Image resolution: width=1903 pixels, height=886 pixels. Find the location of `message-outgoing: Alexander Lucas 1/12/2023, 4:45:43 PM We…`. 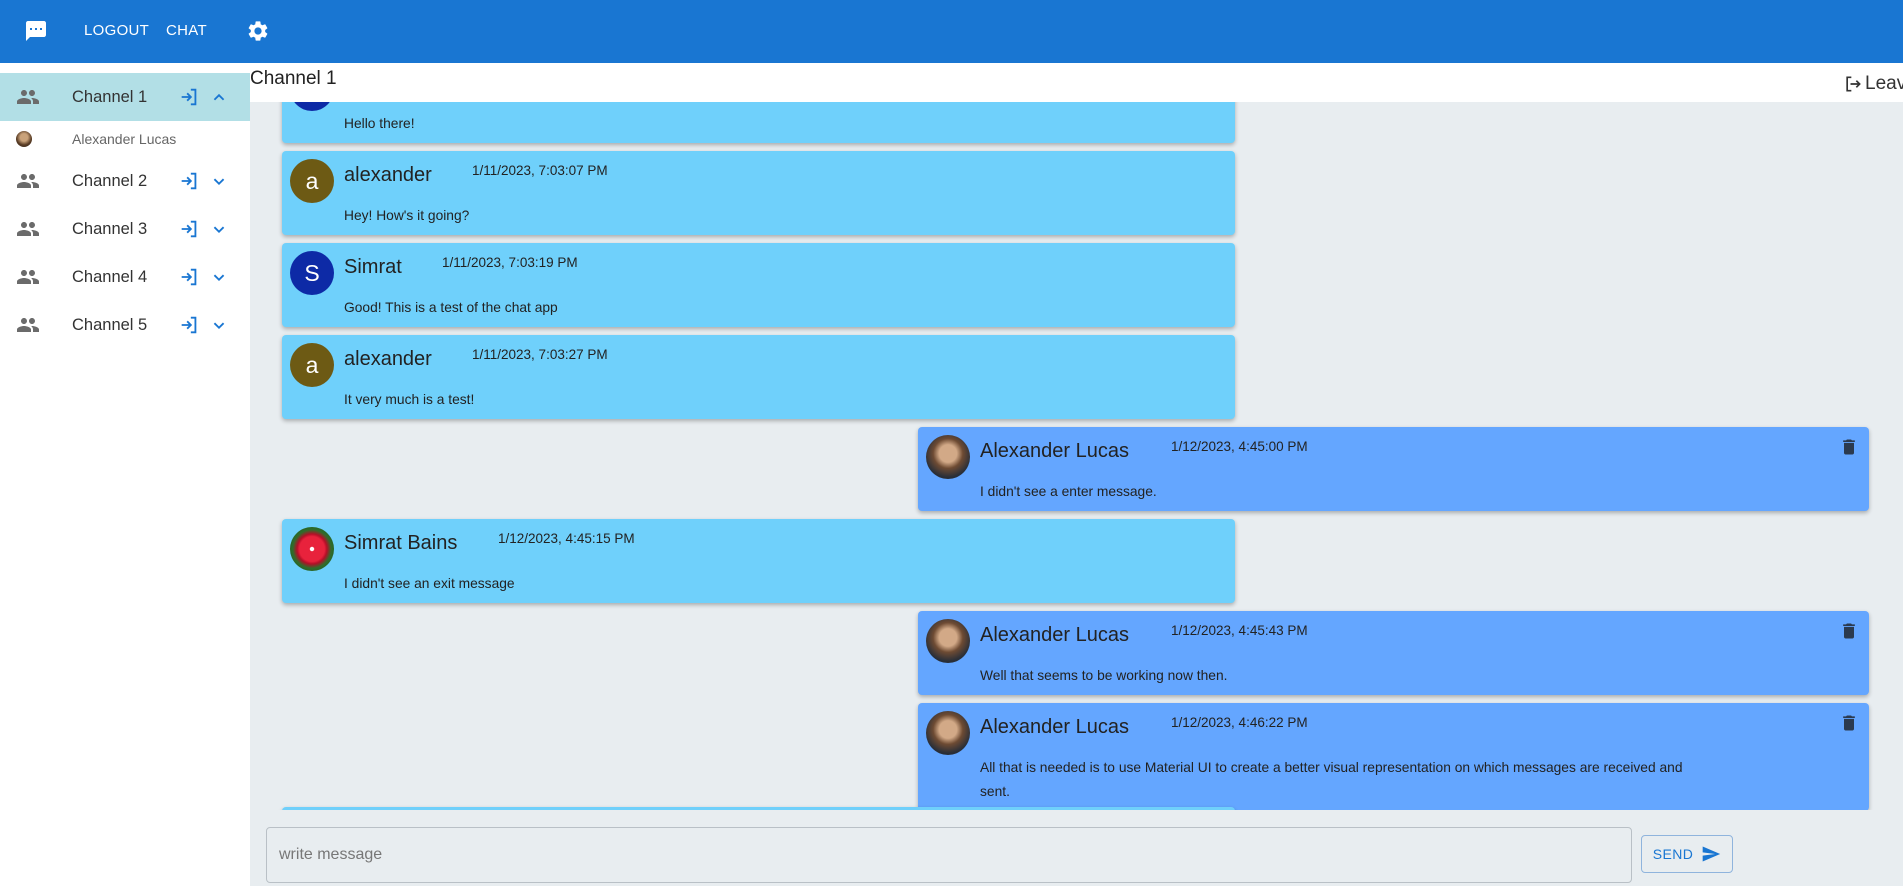

message-outgoing: Alexander Lucas 1/12/2023, 4:45:43 PM We… is located at coordinates (1393, 653).